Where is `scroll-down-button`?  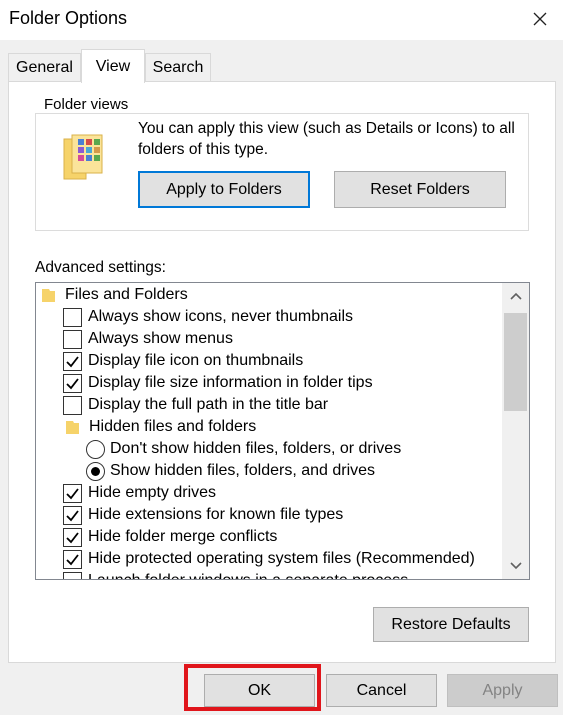 scroll-down-button is located at coordinates (515, 566).